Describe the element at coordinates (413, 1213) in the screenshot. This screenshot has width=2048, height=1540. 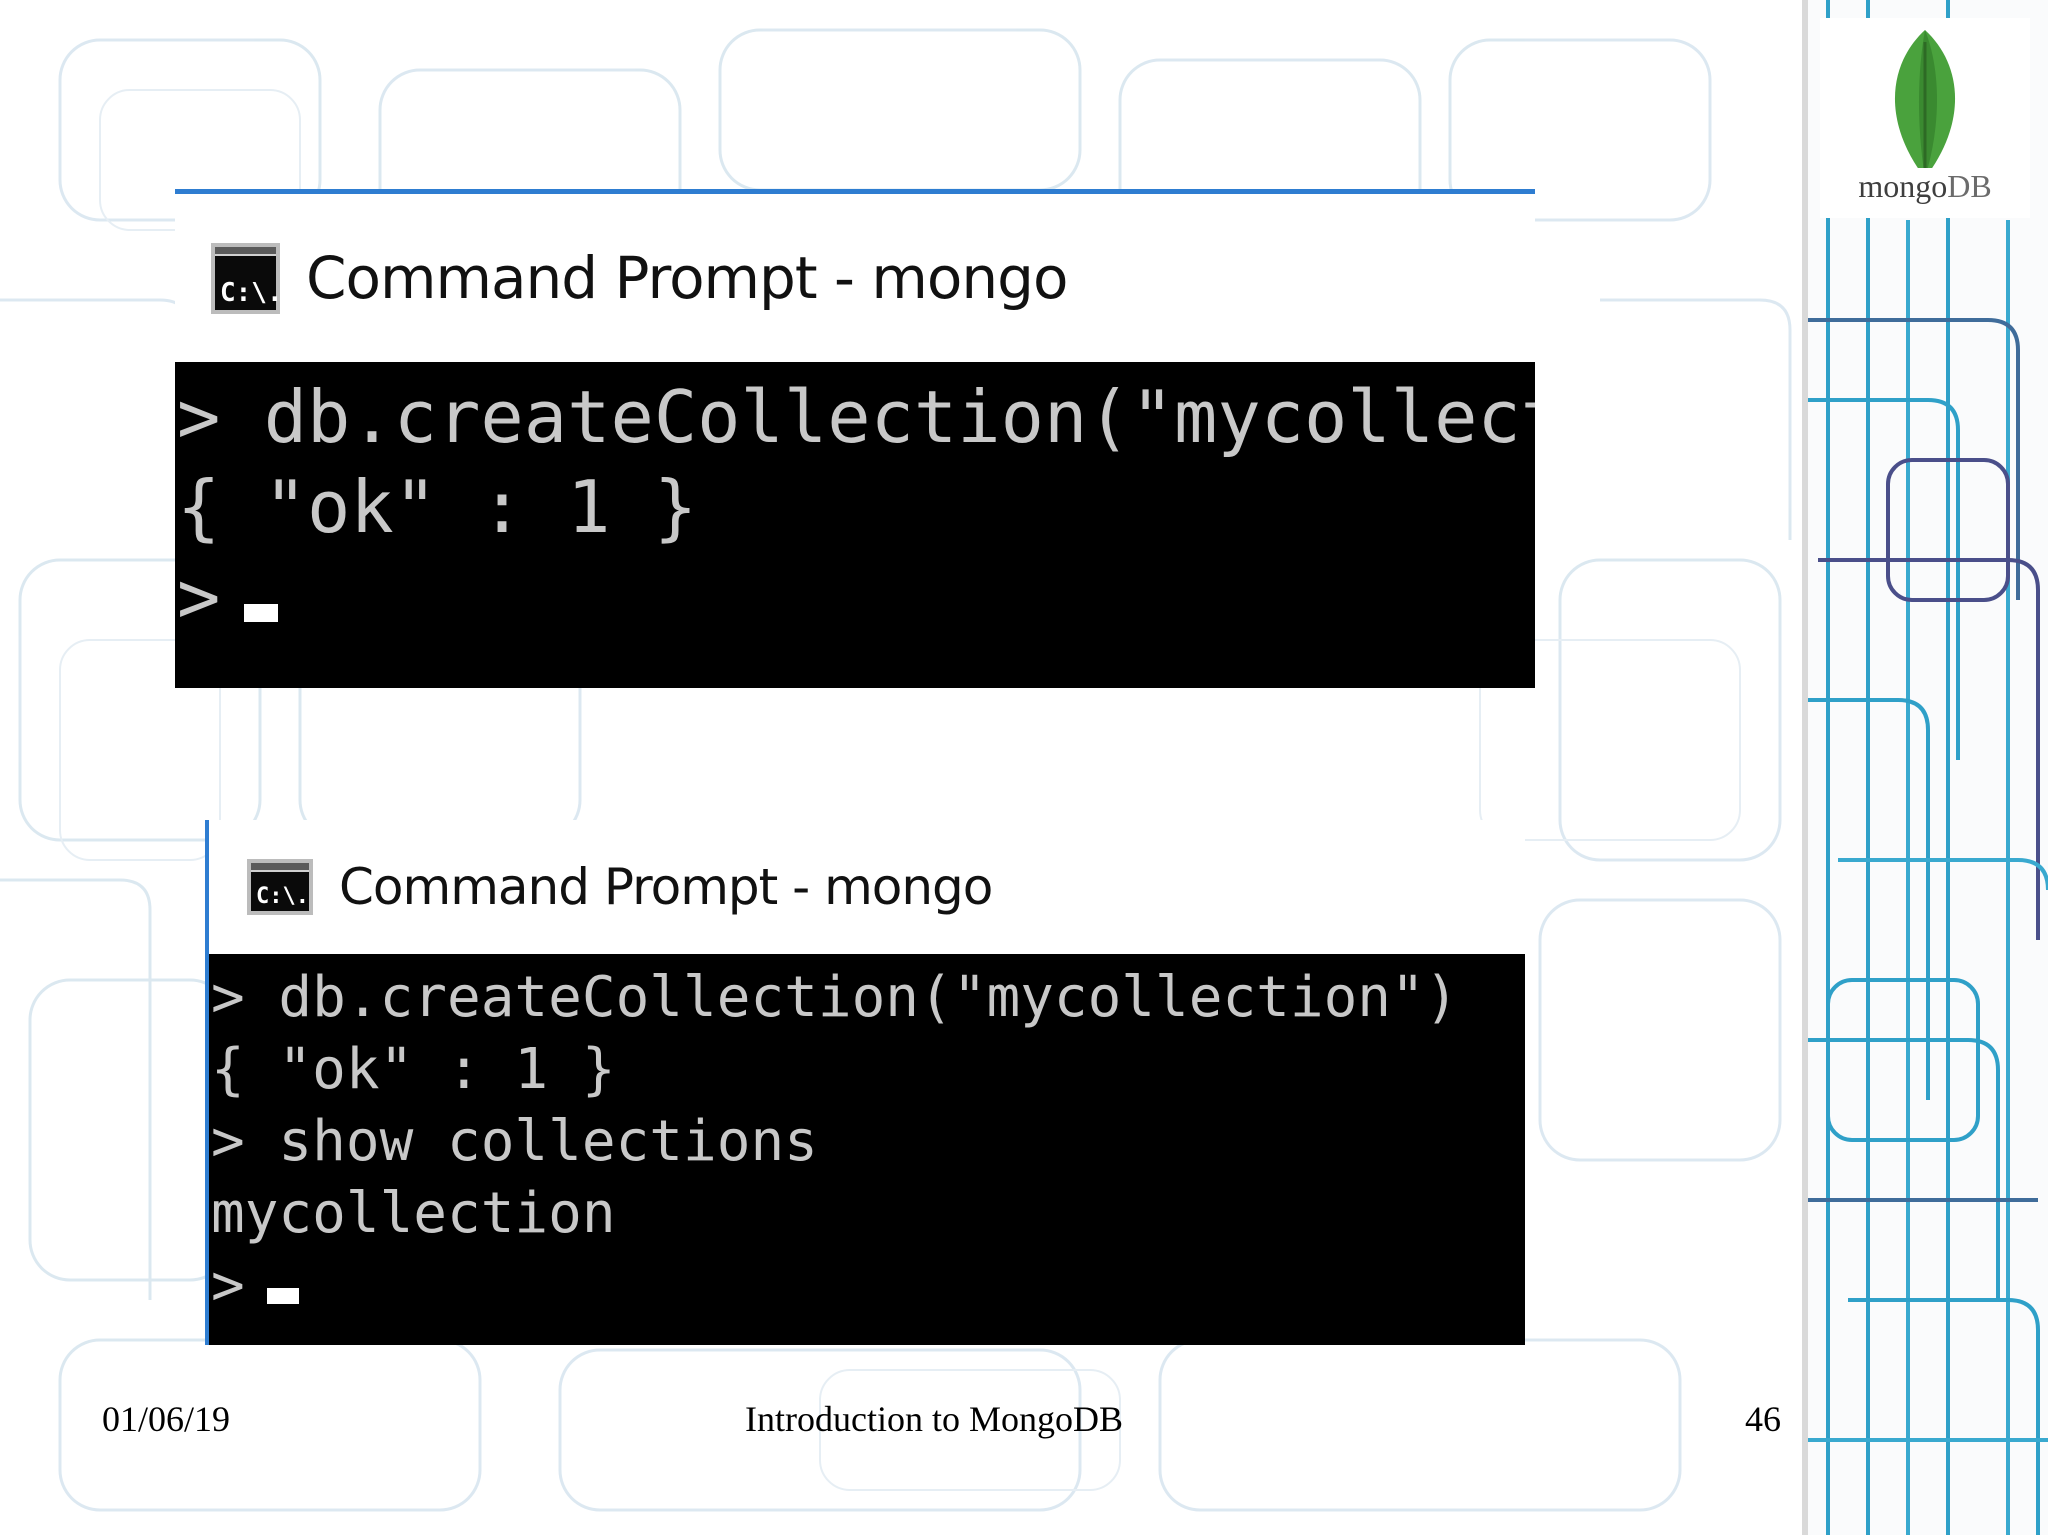
I see `console-line: mycollection` at that location.